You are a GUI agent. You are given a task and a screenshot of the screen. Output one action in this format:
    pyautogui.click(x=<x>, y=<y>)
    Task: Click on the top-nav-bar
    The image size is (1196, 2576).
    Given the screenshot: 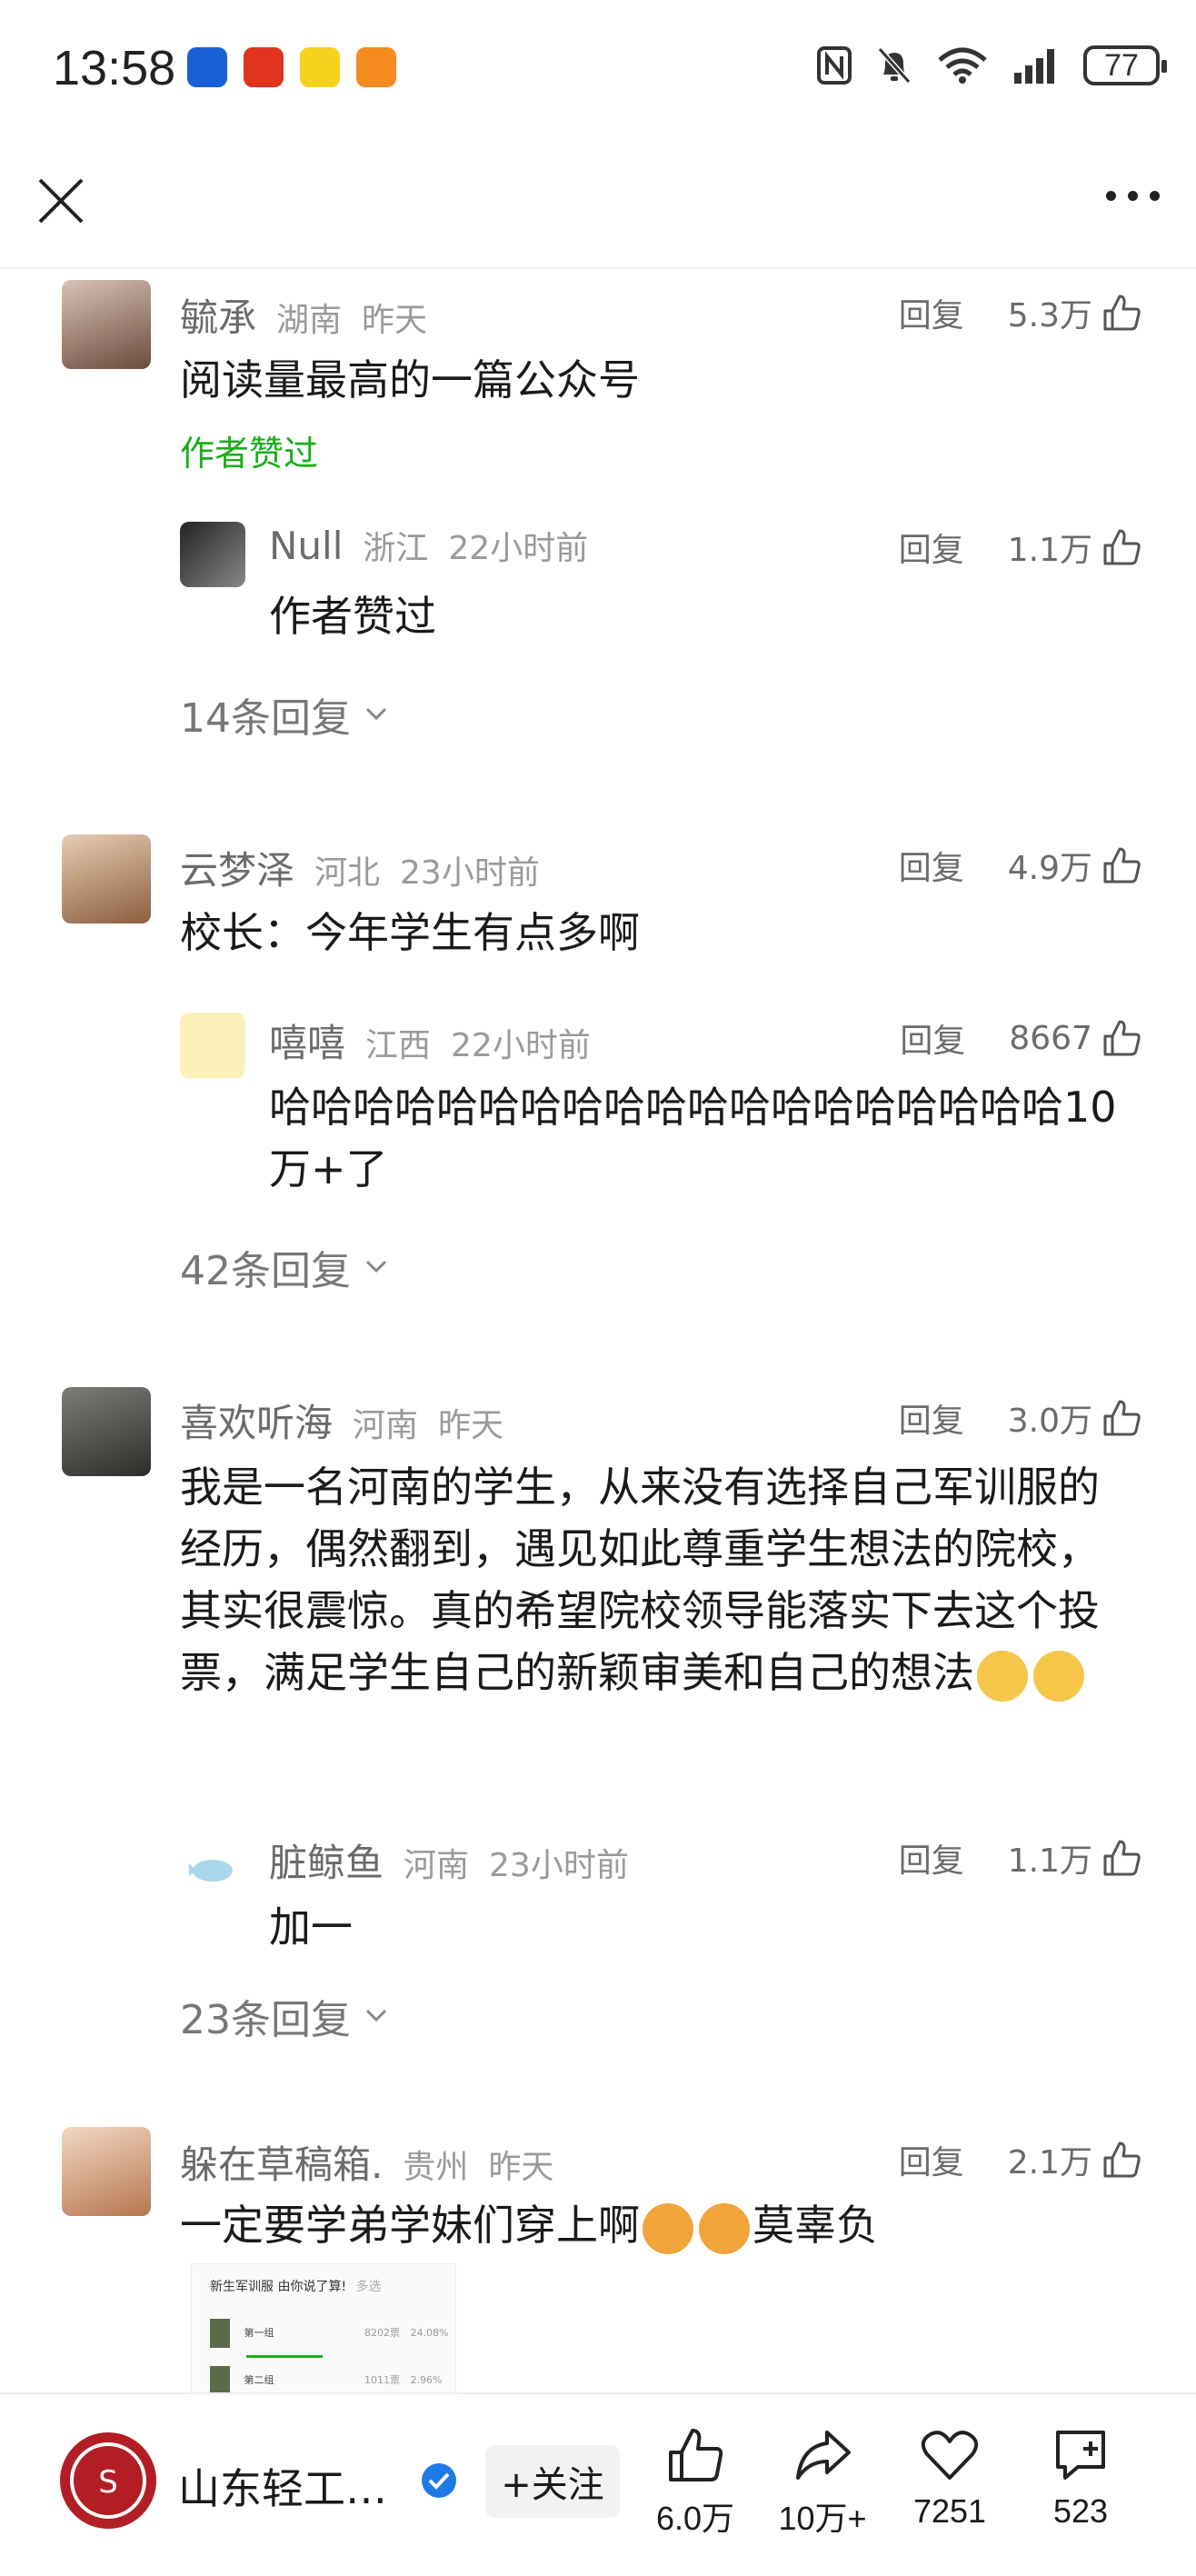 What is the action you would take?
    pyautogui.click(x=598, y=207)
    